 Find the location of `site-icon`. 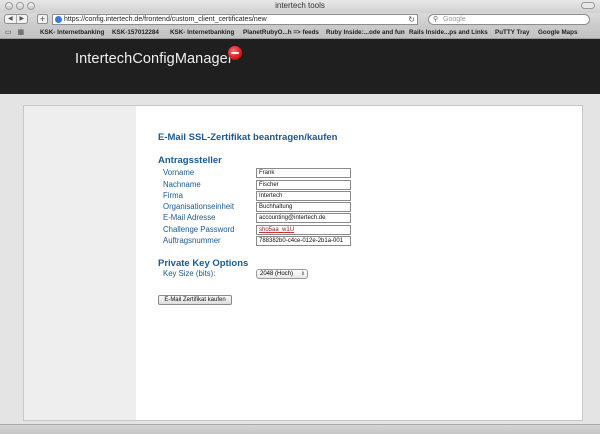

site-icon is located at coordinates (58, 19).